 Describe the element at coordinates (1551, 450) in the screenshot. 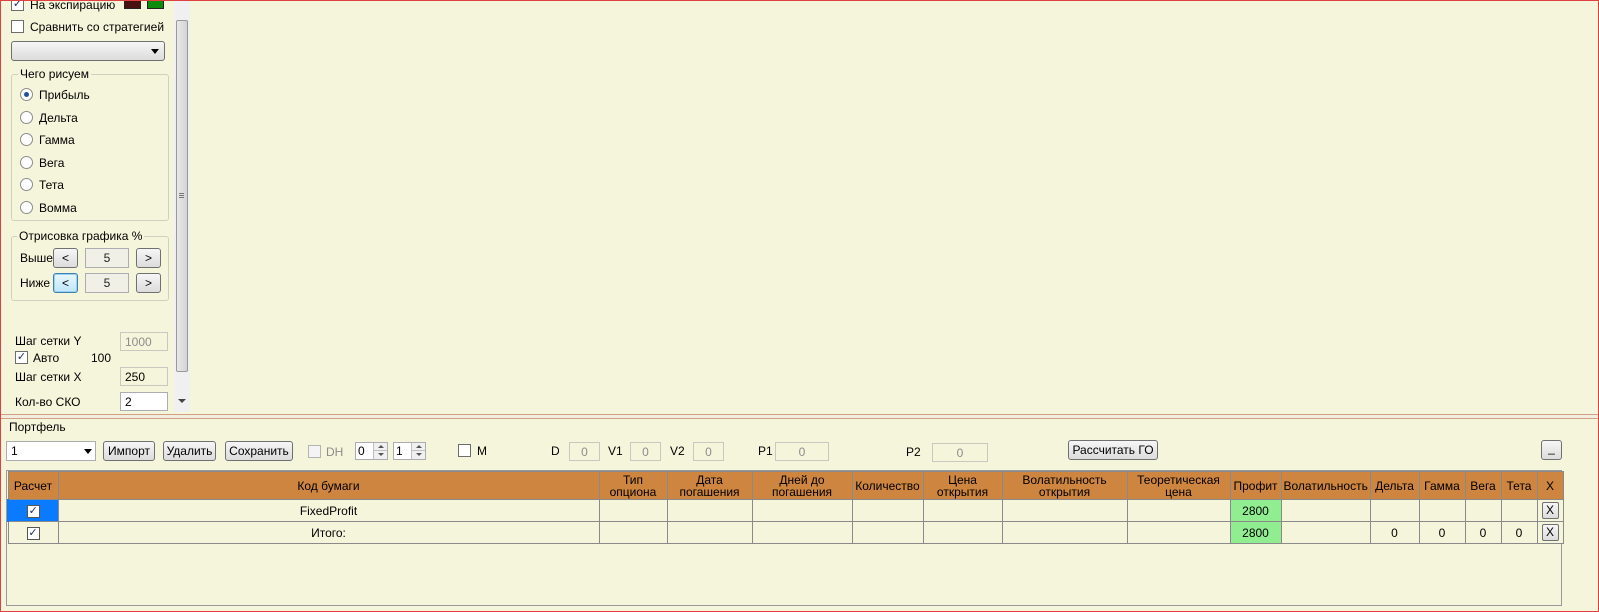

I see `minimize-button: _` at that location.